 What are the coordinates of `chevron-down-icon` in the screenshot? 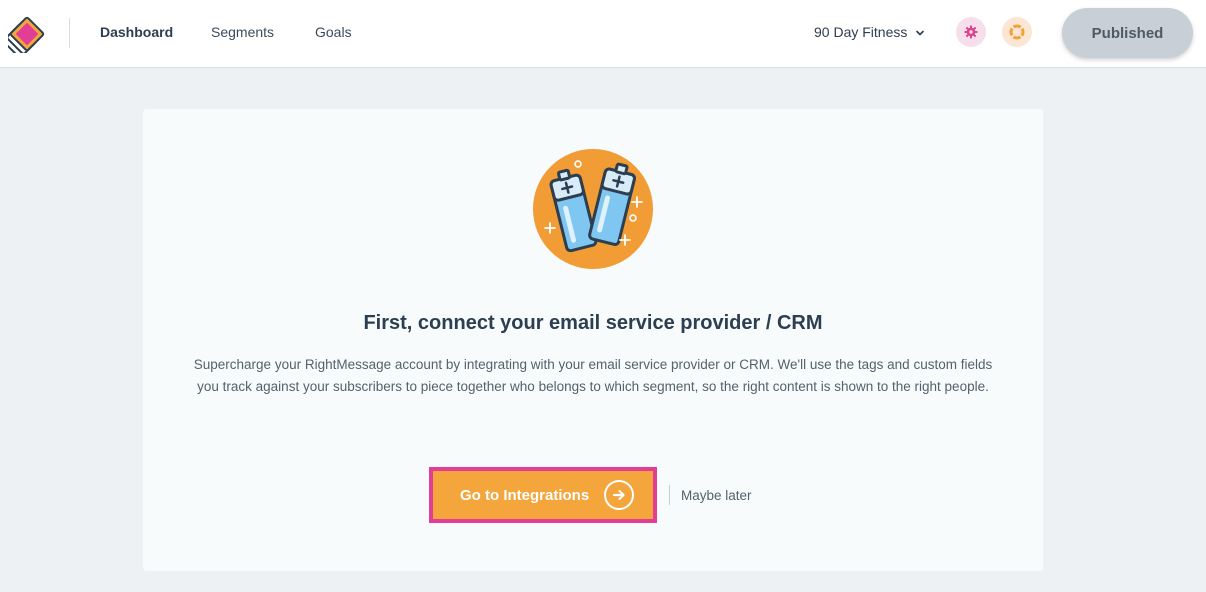 It's located at (920, 33).